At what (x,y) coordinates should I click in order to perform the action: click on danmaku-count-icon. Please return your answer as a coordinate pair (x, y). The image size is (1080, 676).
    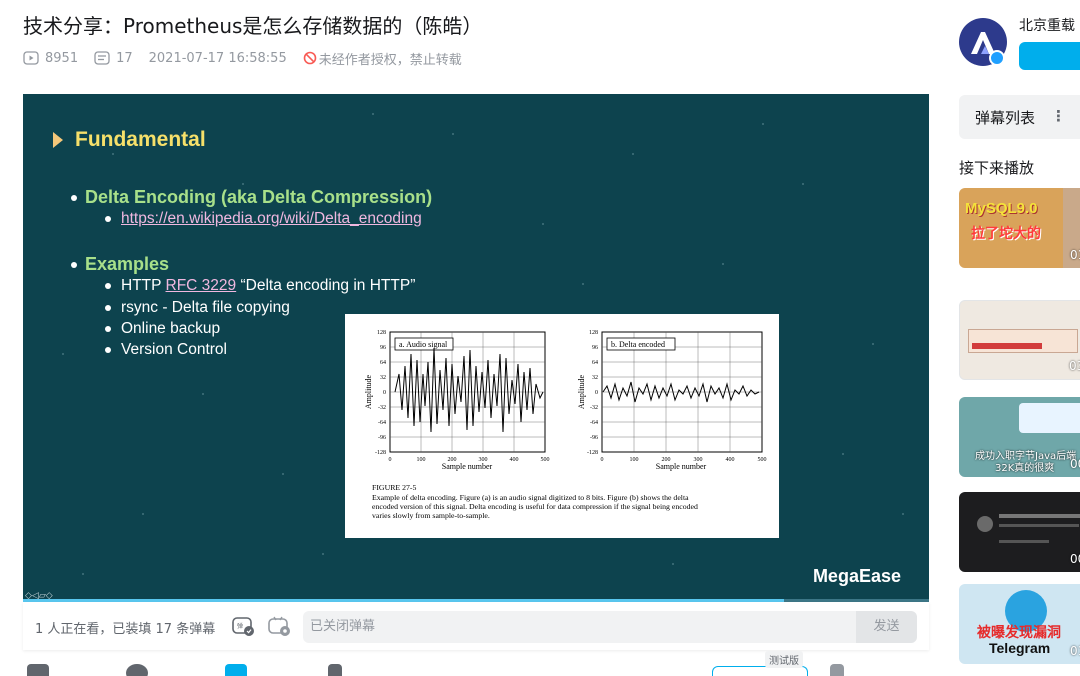
    Looking at the image, I should click on (102, 58).